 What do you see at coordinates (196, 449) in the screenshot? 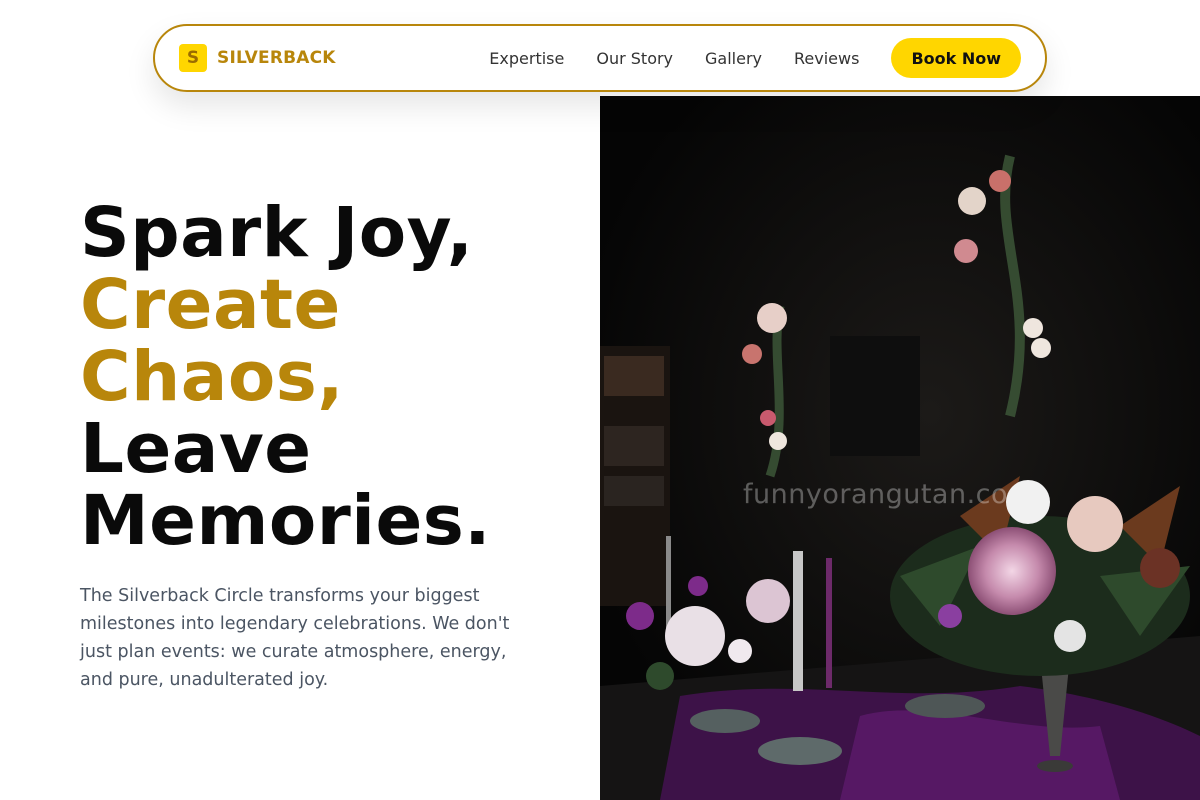
I see `hero-title-line-4: Leave` at bounding box center [196, 449].